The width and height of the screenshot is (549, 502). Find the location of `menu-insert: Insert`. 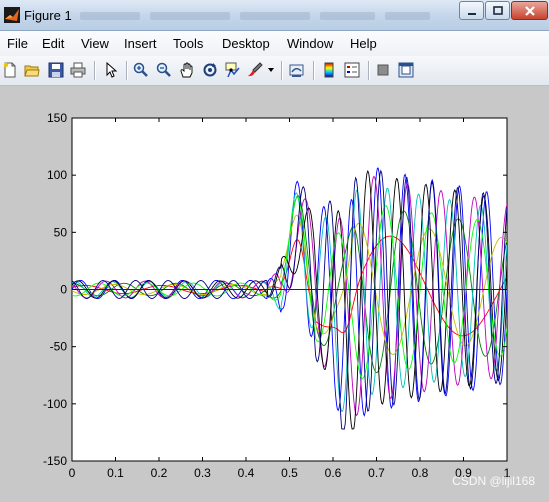

menu-insert: Insert is located at coordinates (140, 43).